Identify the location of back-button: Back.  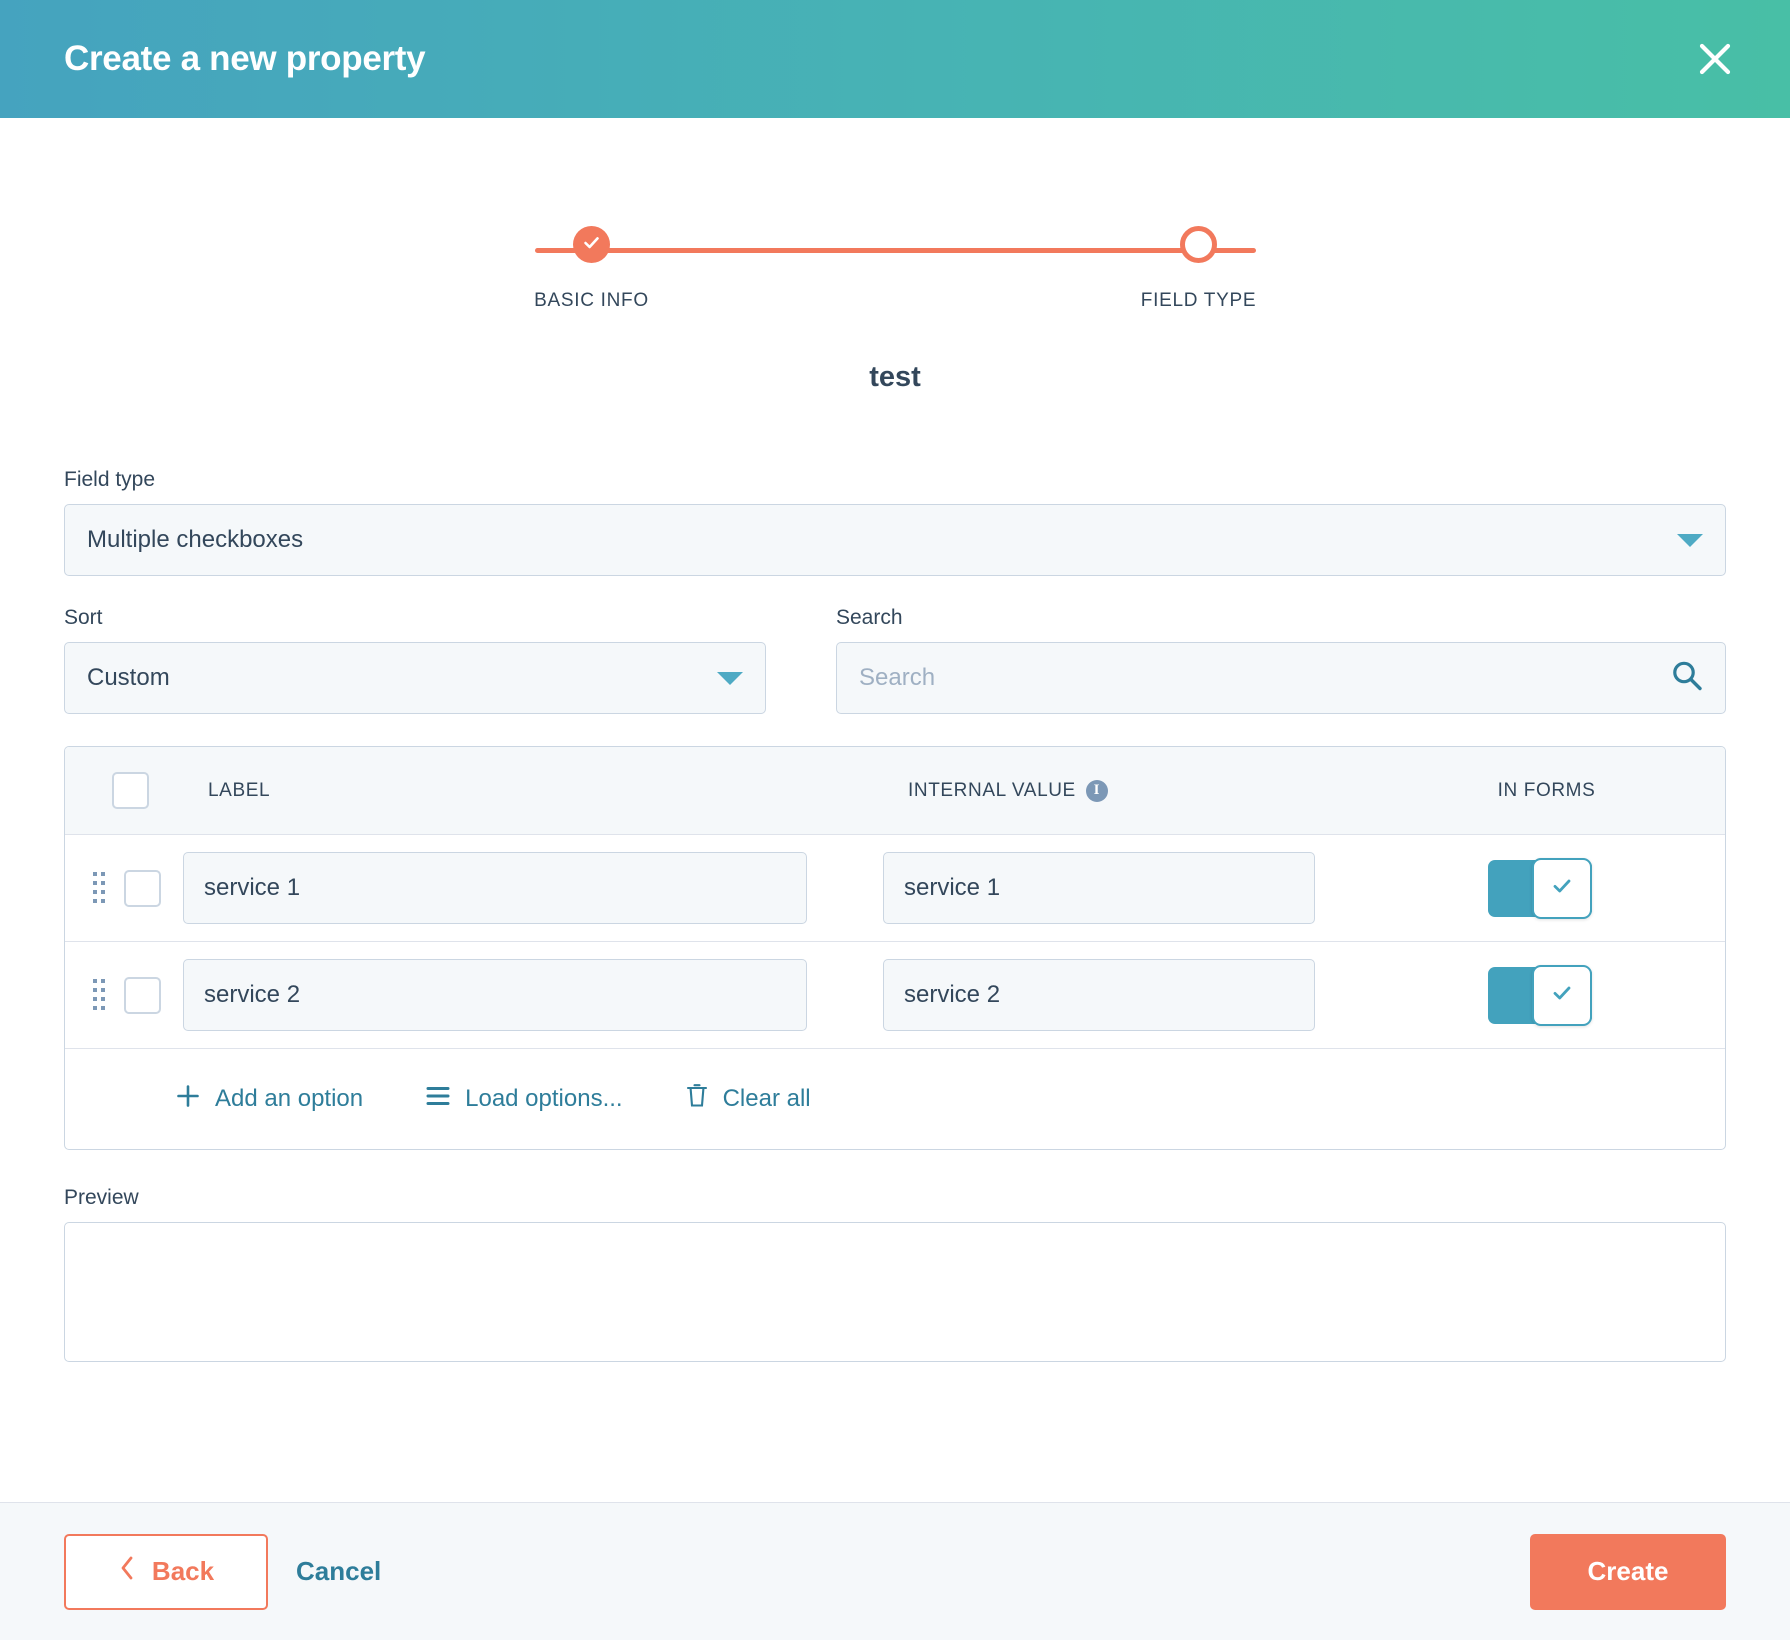
(166, 1571).